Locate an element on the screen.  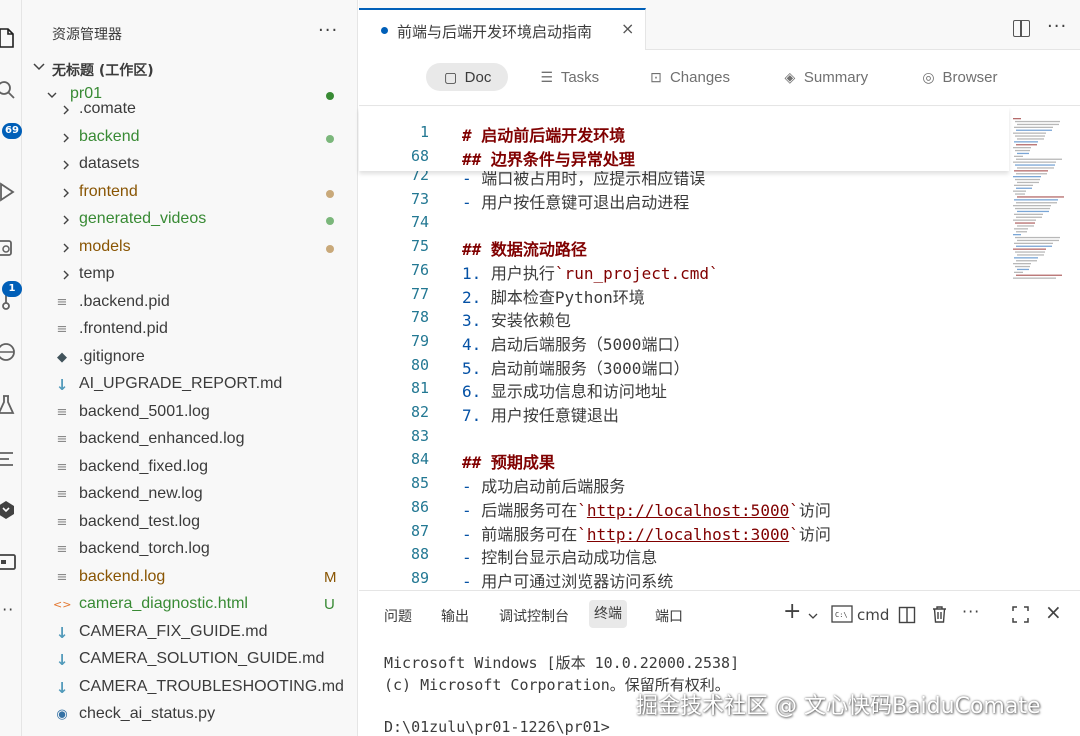
tree-item: ≡ .frontend.pid is located at coordinates (189, 331).